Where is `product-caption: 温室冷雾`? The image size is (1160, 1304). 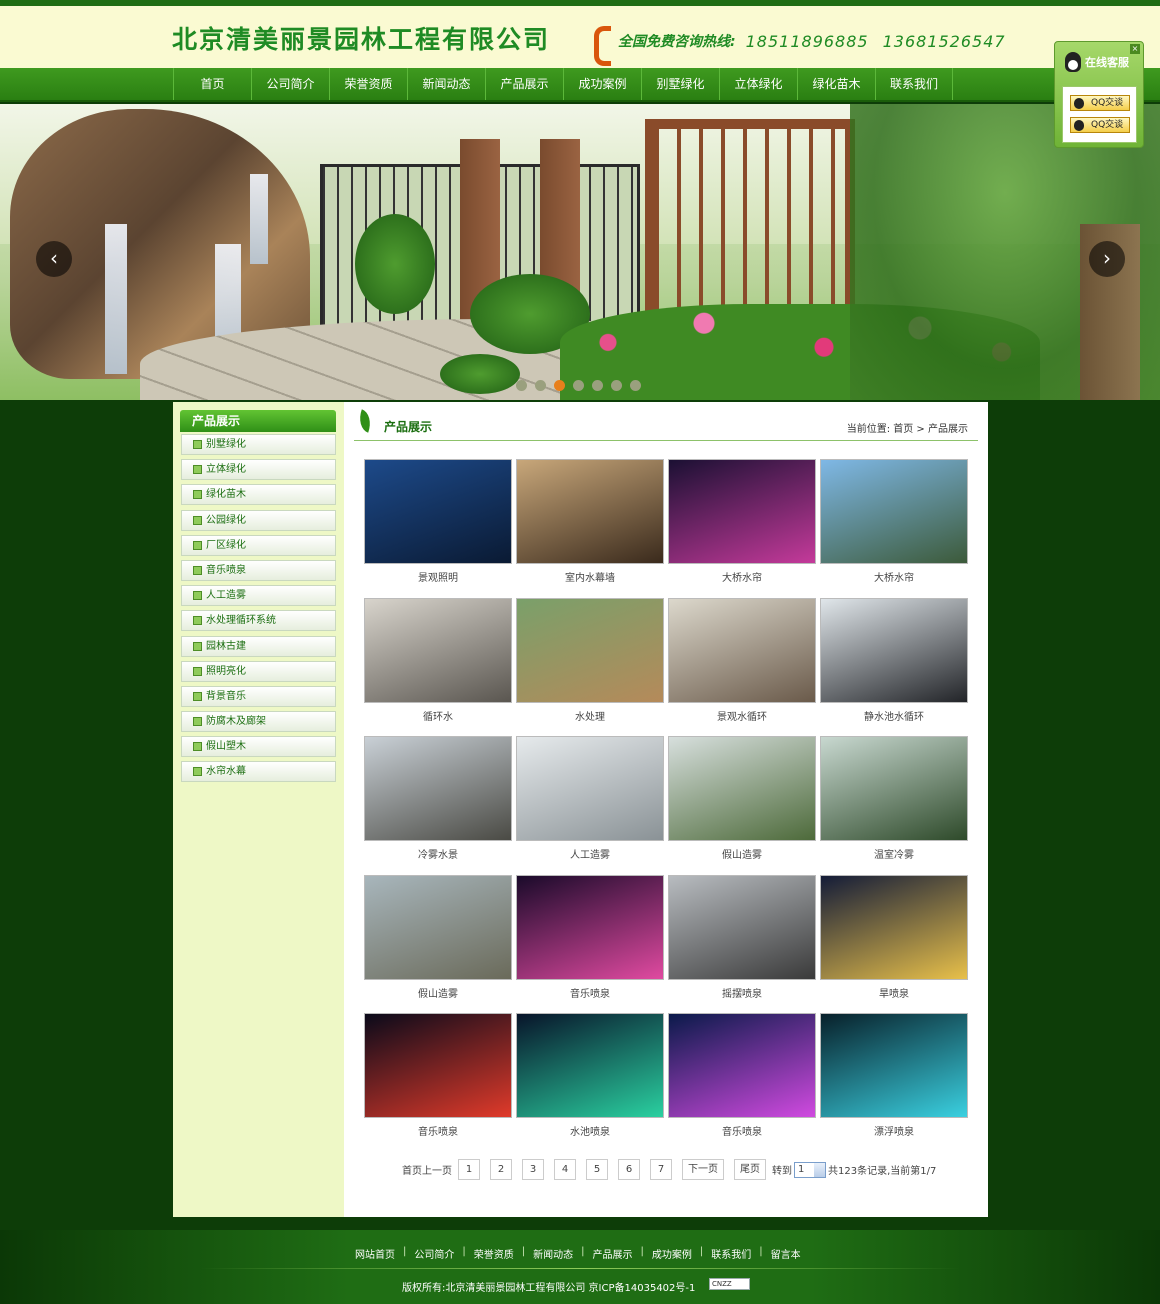
product-caption: 温室冷雾 is located at coordinates (894, 853).